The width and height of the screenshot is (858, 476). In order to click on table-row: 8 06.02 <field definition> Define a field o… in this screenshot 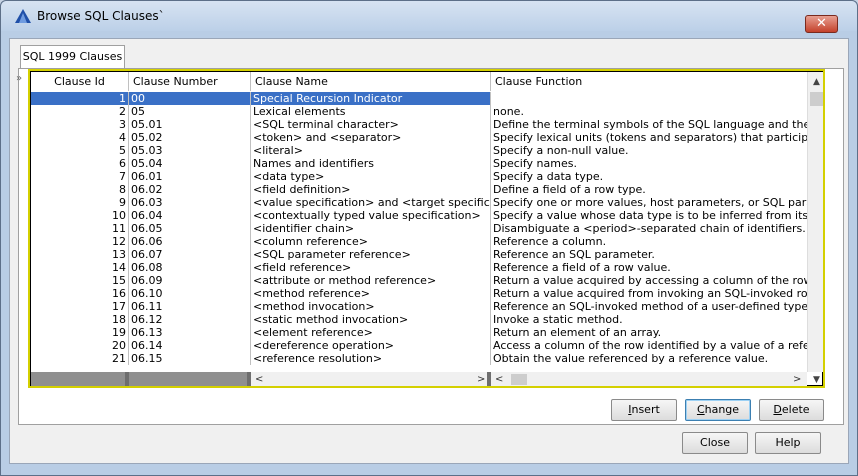, I will do `click(419, 189)`.